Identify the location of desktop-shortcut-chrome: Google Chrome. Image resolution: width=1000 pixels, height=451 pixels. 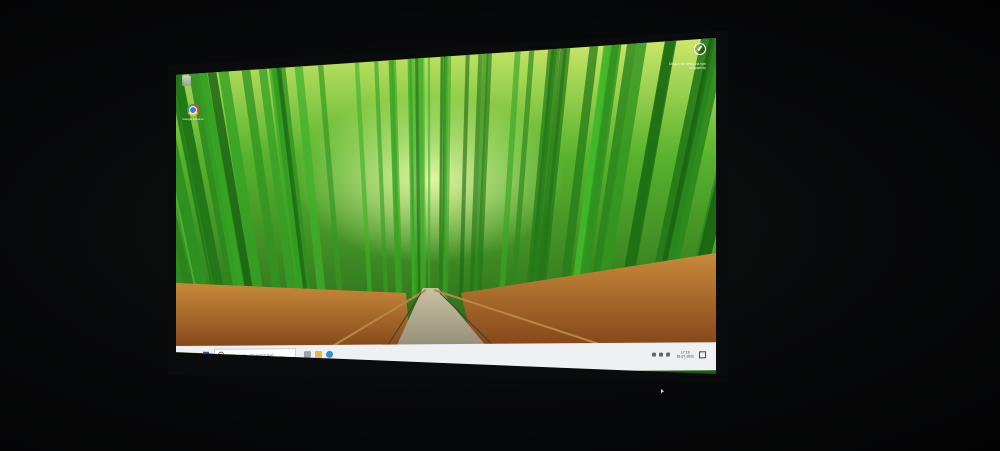
(193, 112).